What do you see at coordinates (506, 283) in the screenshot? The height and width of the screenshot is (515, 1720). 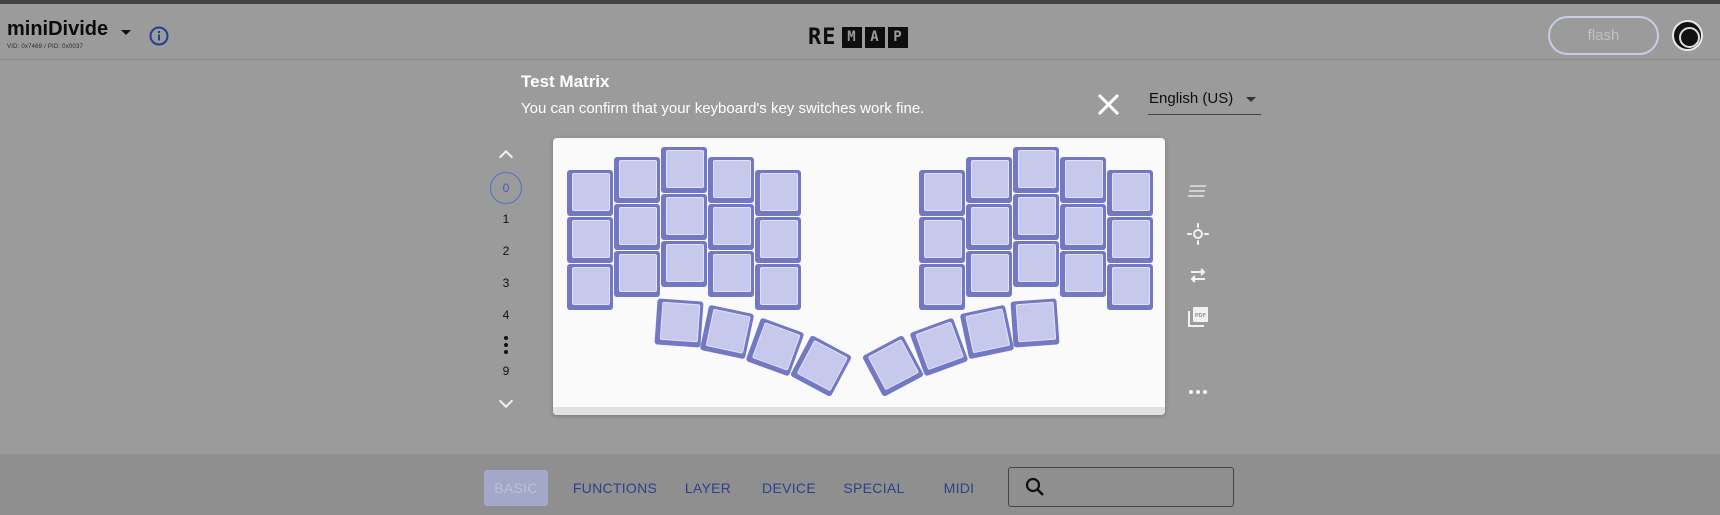 I see `layer-item-3: 3` at bounding box center [506, 283].